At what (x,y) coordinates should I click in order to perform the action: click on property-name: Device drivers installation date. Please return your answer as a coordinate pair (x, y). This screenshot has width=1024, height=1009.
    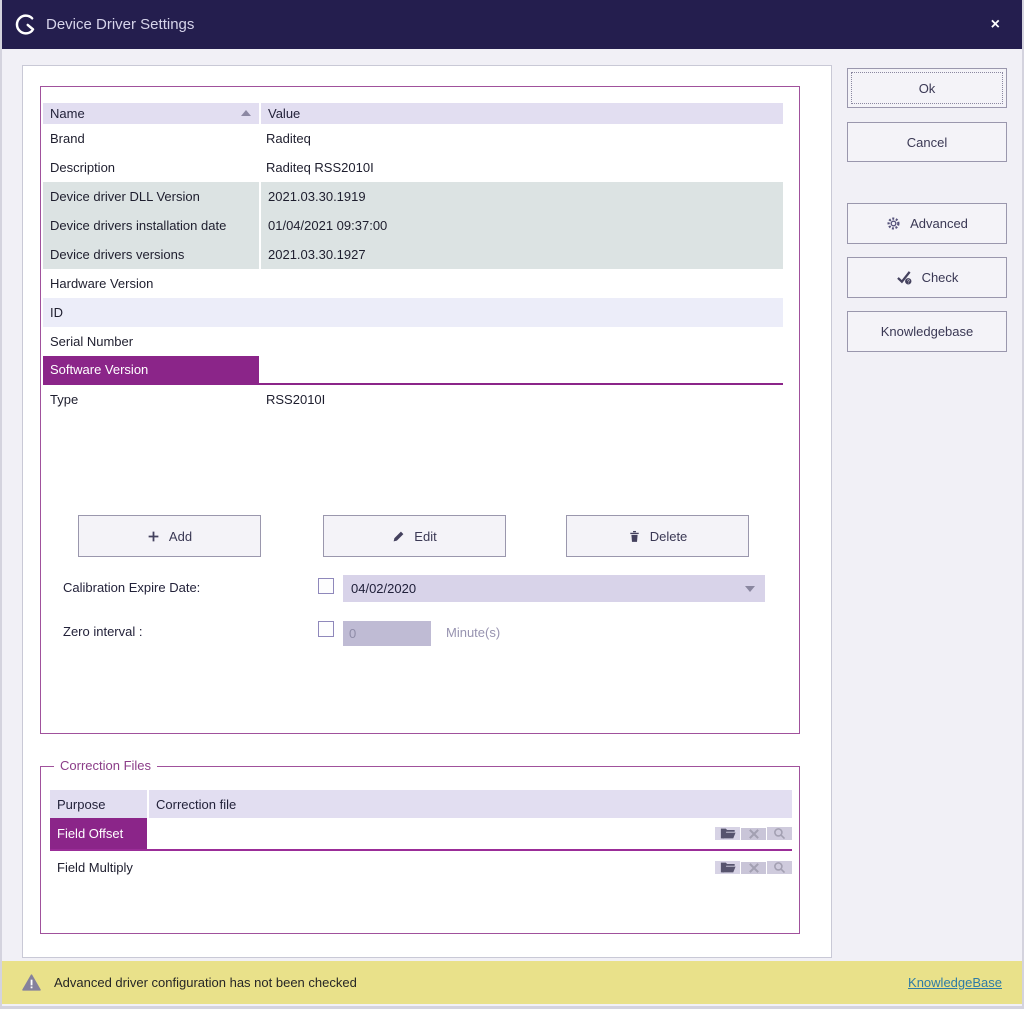
    Looking at the image, I should click on (152, 225).